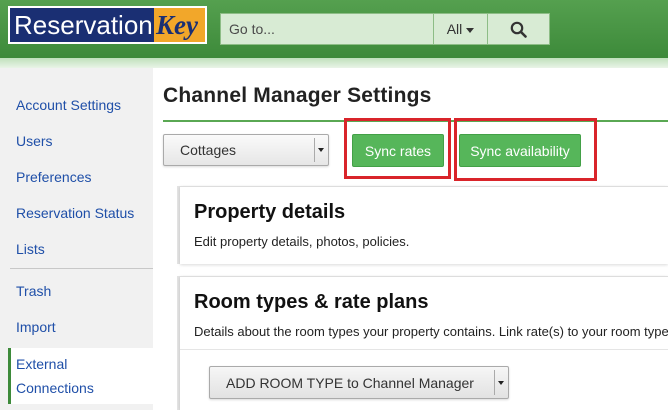 This screenshot has height=410, width=668. What do you see at coordinates (246, 150) in the screenshot?
I see `property-select: Cottages` at bounding box center [246, 150].